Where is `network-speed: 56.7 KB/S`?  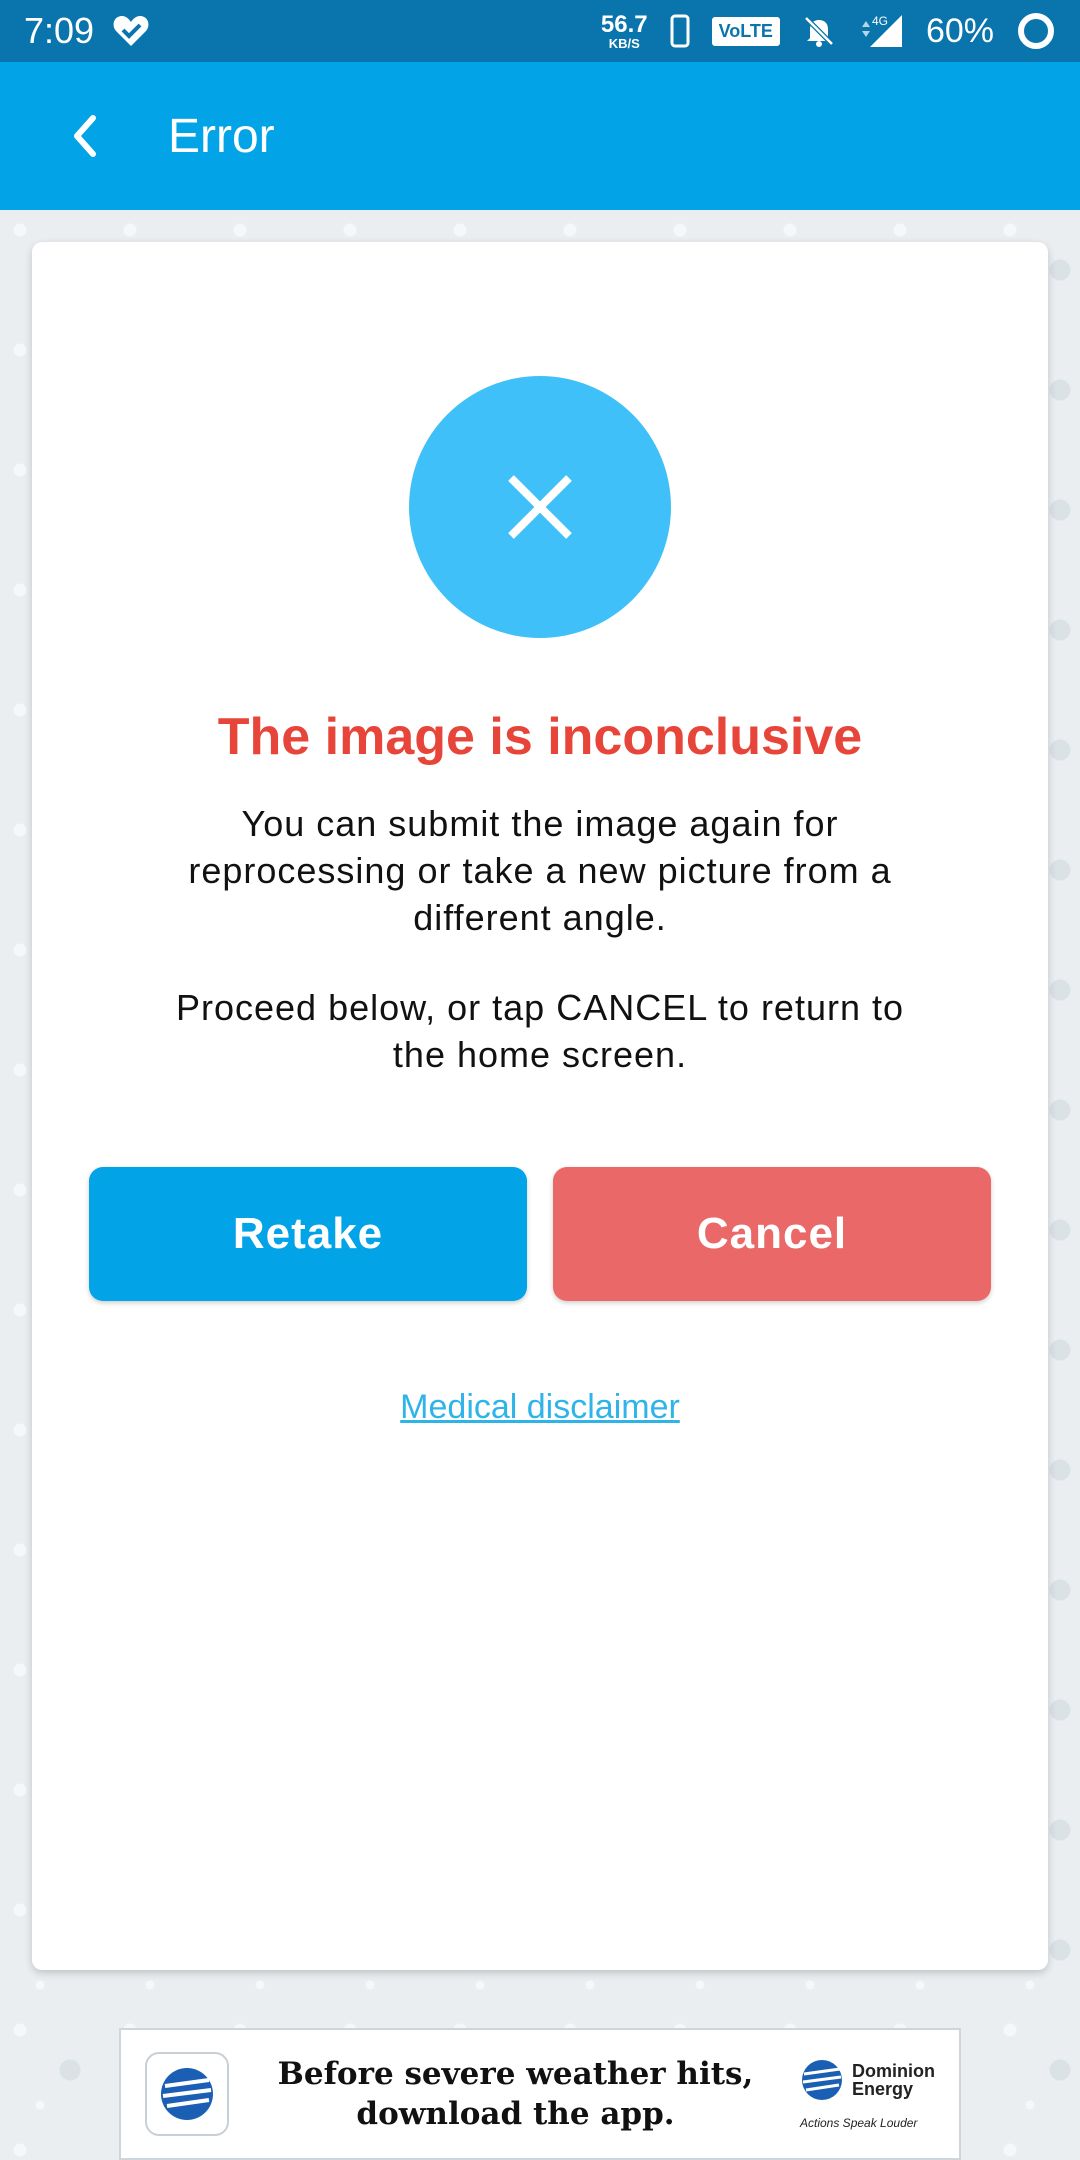 network-speed: 56.7 KB/S is located at coordinates (624, 30).